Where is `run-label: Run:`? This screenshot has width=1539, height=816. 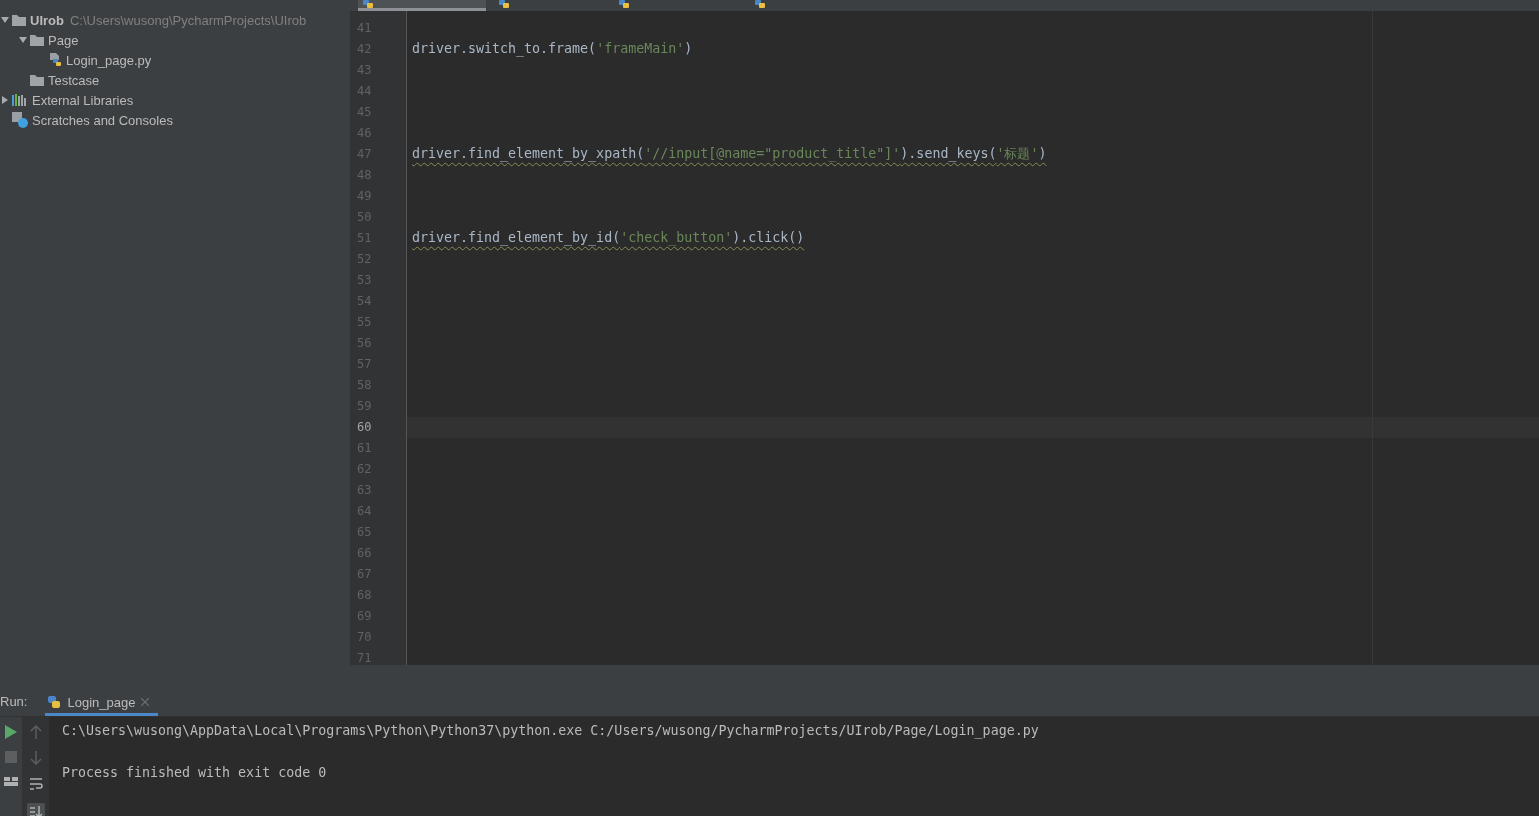 run-label: Run: is located at coordinates (14, 702).